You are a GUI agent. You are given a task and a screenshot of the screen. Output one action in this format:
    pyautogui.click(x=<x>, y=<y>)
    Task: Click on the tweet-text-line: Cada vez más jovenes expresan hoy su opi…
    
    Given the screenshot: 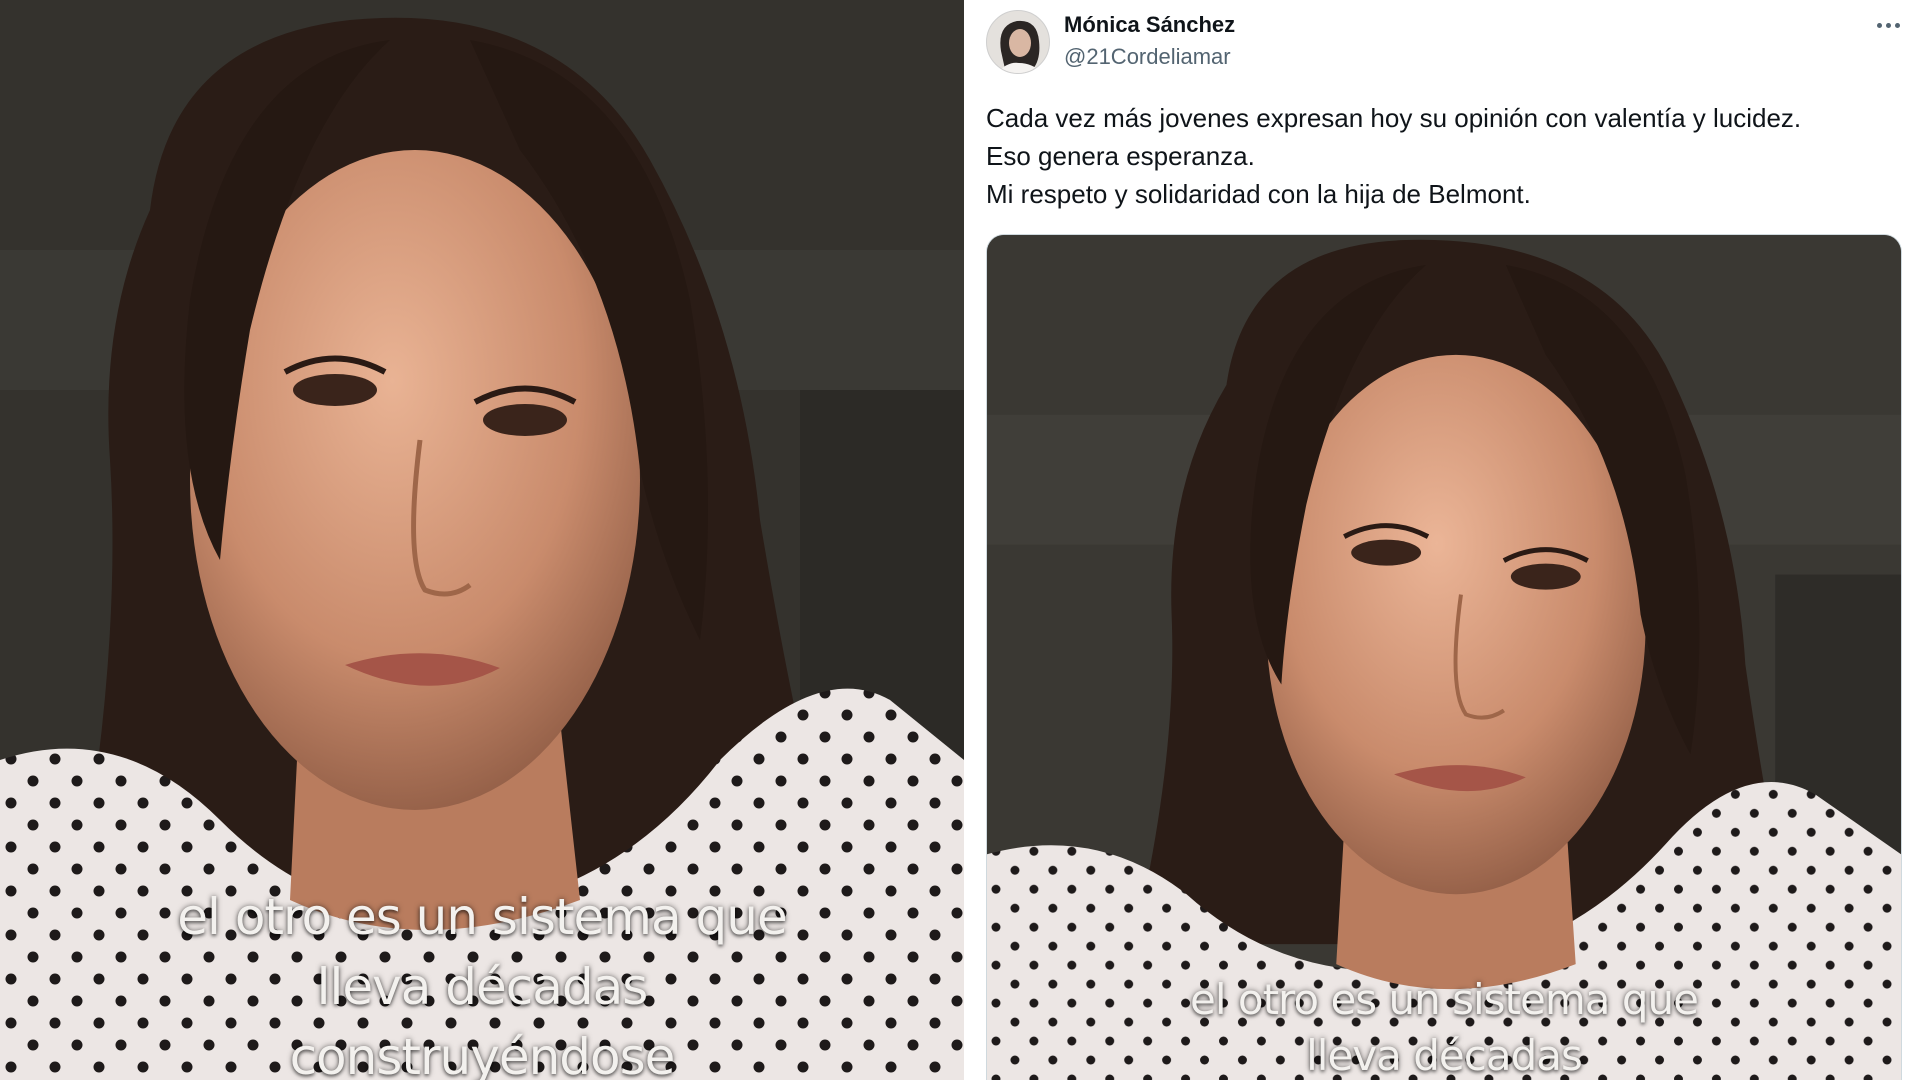 What is the action you would take?
    pyautogui.click(x=1394, y=118)
    